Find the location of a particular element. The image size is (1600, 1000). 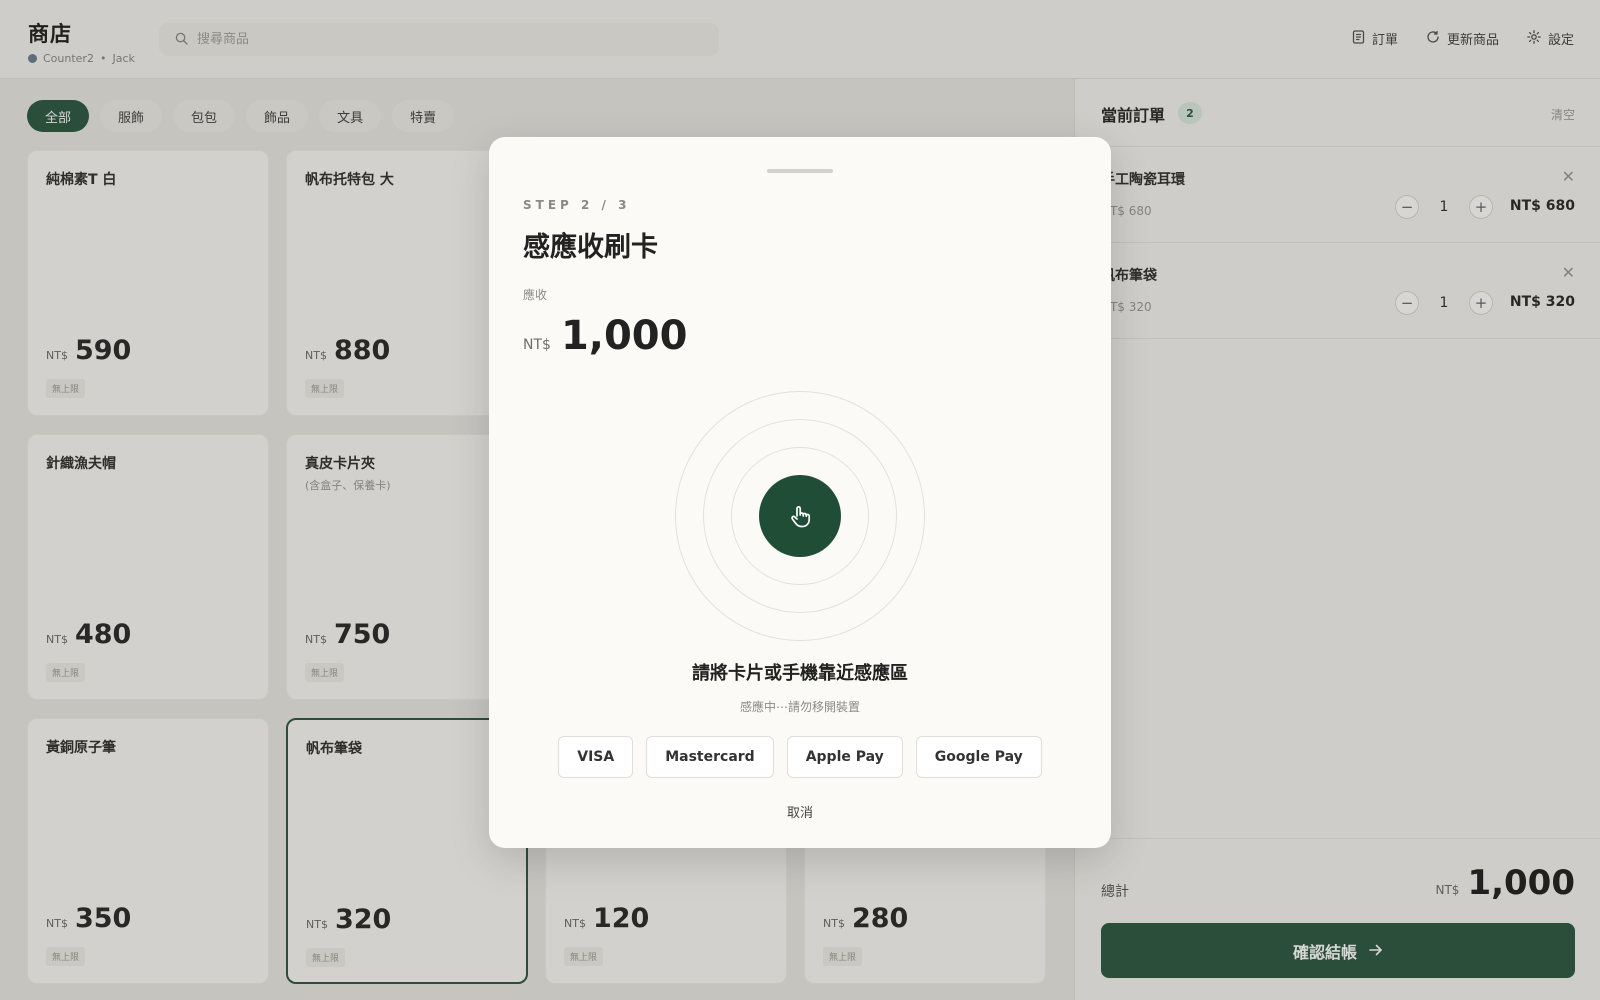

amount-due: NT$ 1,000 is located at coordinates (605, 336).